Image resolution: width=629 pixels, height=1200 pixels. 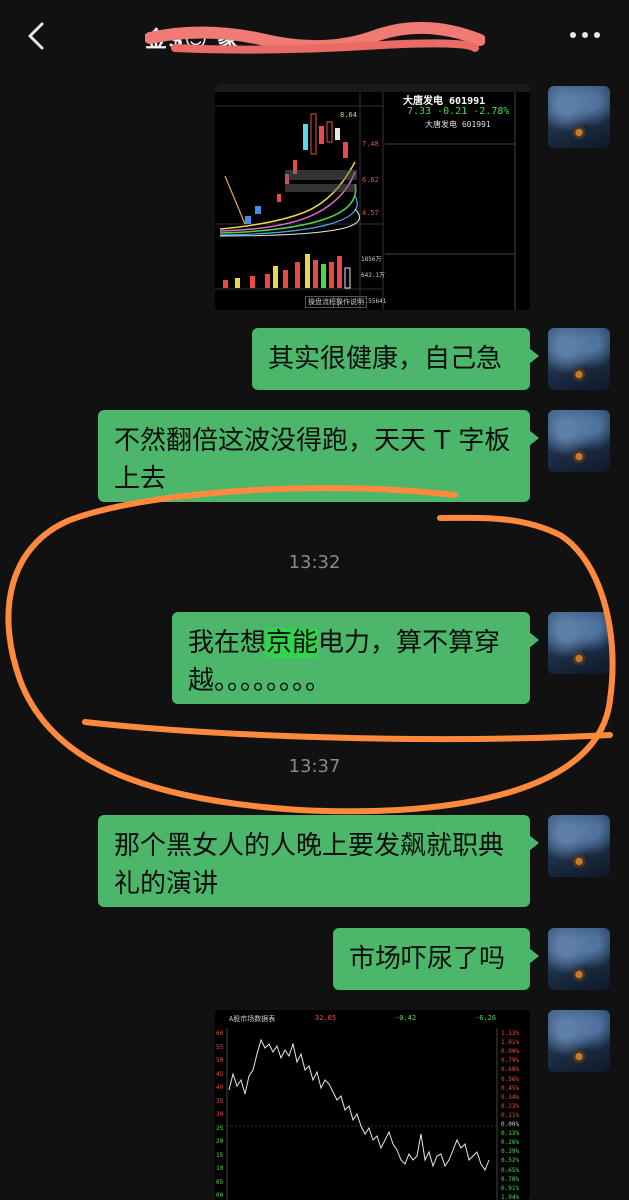 I want to click on redaction-scribble, so click(x=315, y=37).